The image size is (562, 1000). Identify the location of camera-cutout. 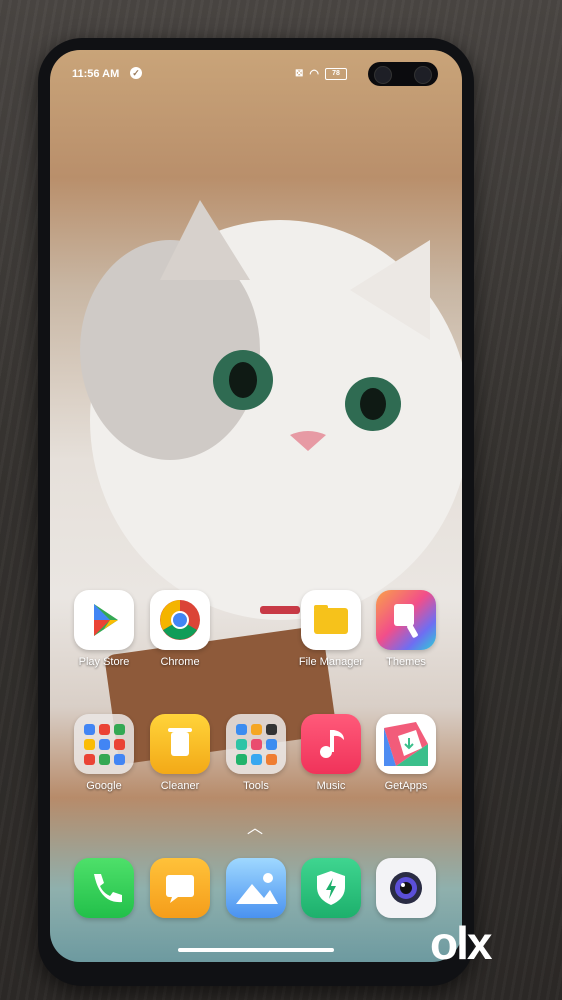
(403, 74).